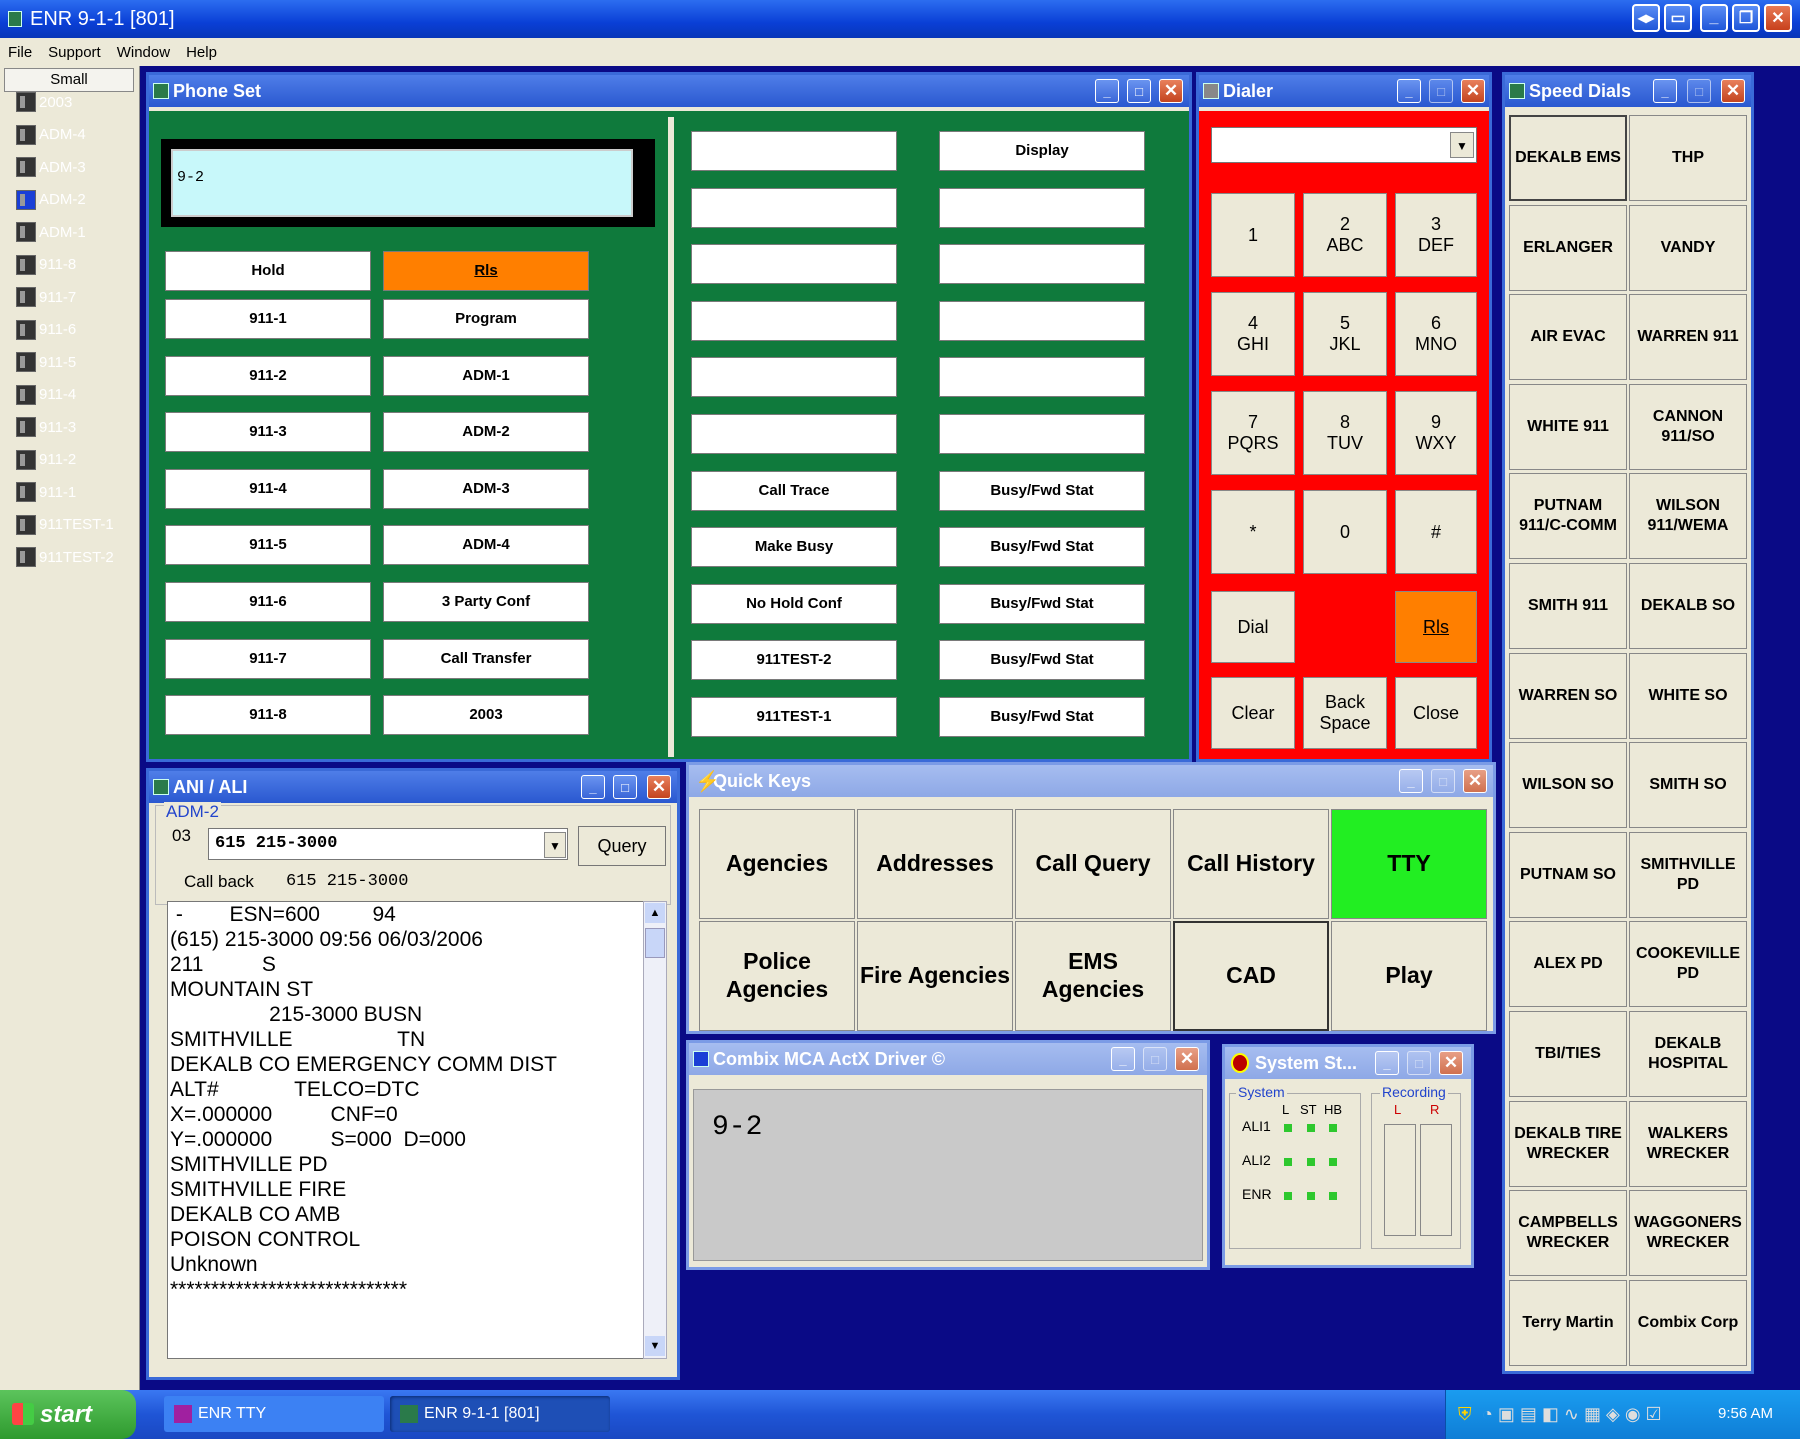 This screenshot has width=1800, height=1439. What do you see at coordinates (274, 1414) in the screenshot?
I see `task-enr-tty: ENR TTY` at bounding box center [274, 1414].